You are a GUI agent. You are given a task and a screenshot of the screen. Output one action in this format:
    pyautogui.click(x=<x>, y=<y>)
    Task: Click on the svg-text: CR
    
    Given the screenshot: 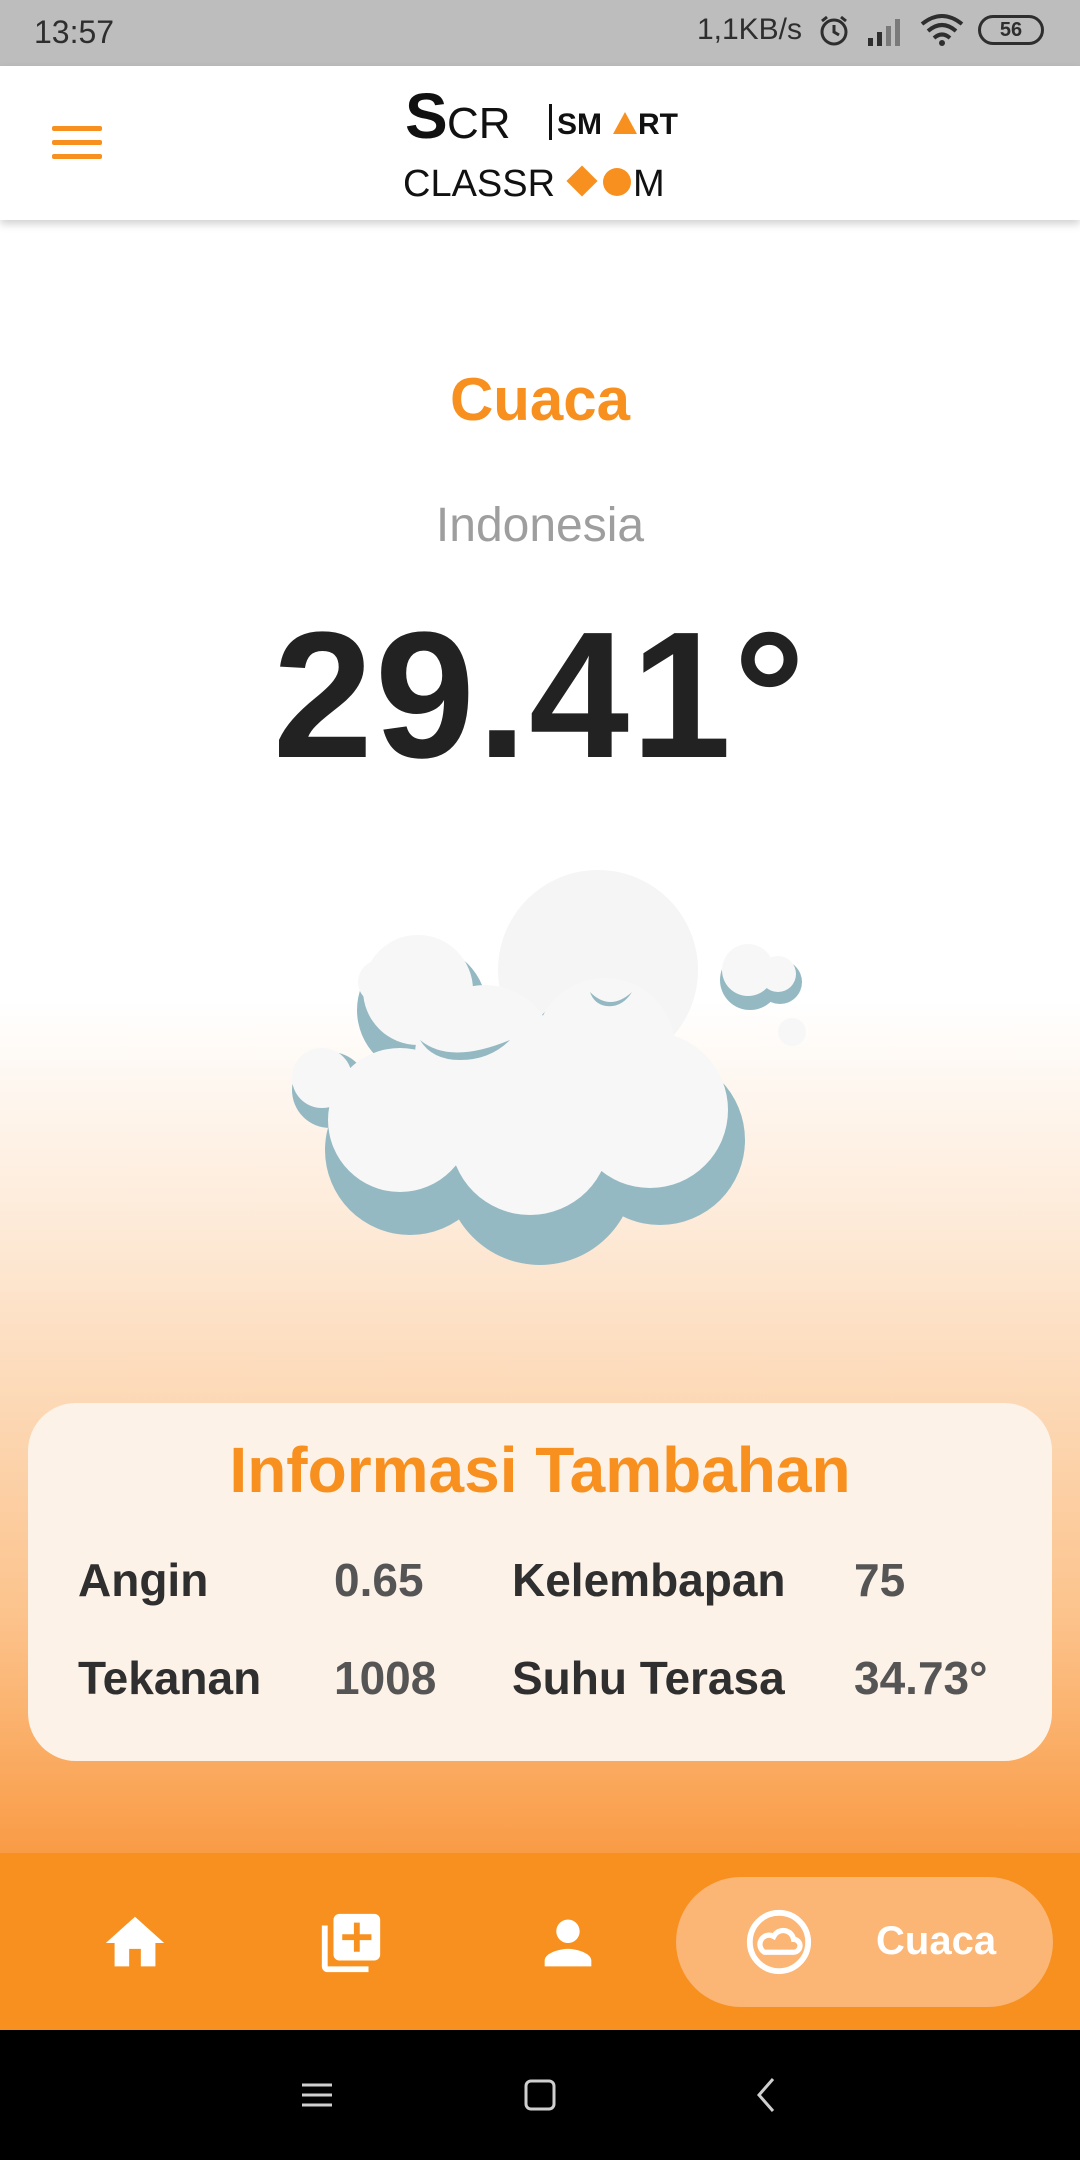 What is the action you would take?
    pyautogui.click(x=479, y=123)
    